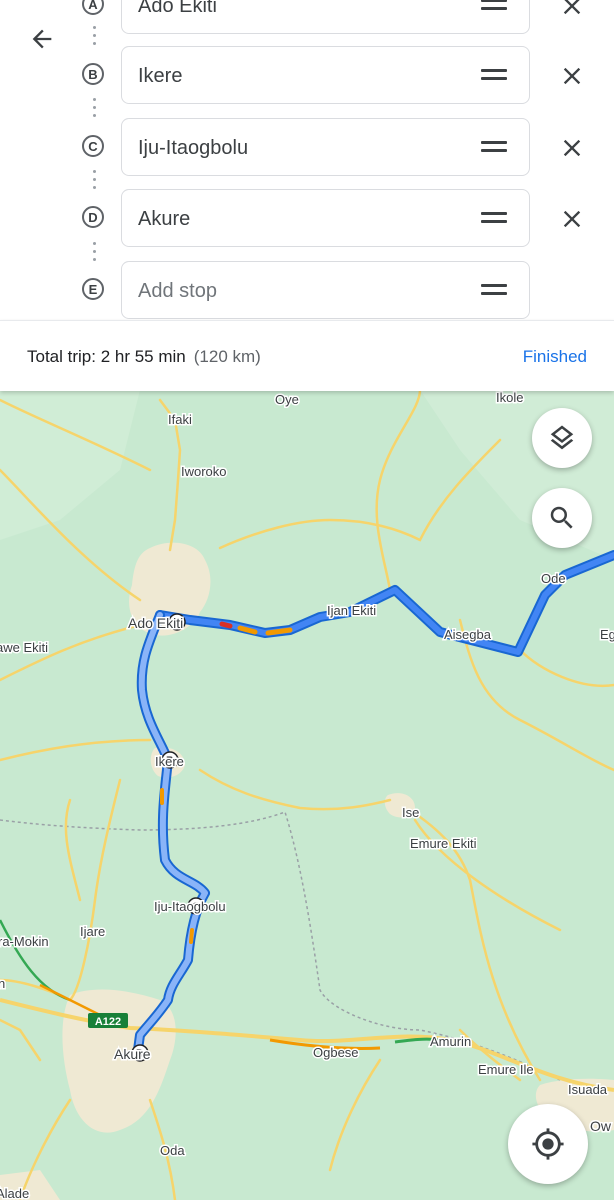 This screenshot has height=1200, width=614. I want to click on stop-letter-badge: D, so click(93, 217).